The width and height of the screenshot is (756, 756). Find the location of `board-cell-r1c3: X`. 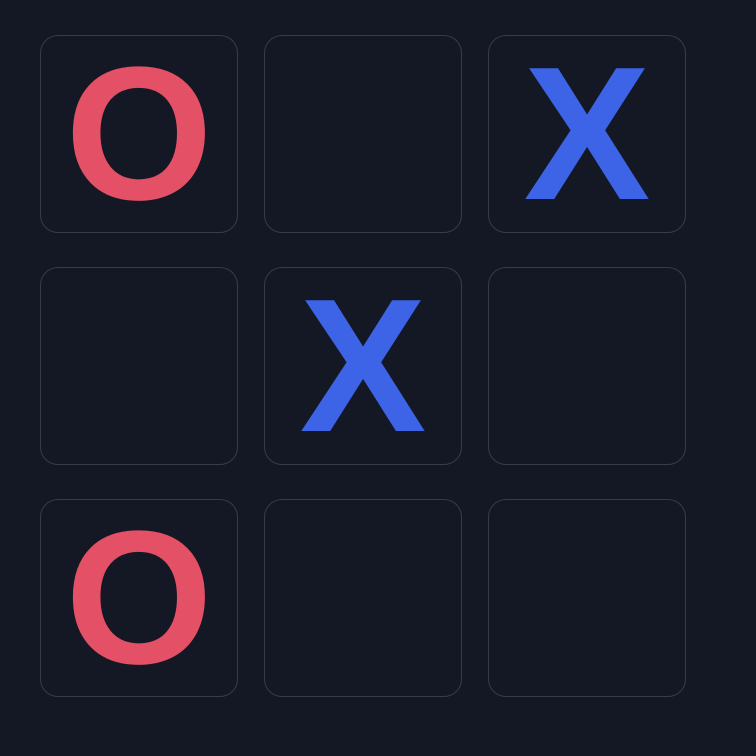

board-cell-r1c3: X is located at coordinates (587, 134).